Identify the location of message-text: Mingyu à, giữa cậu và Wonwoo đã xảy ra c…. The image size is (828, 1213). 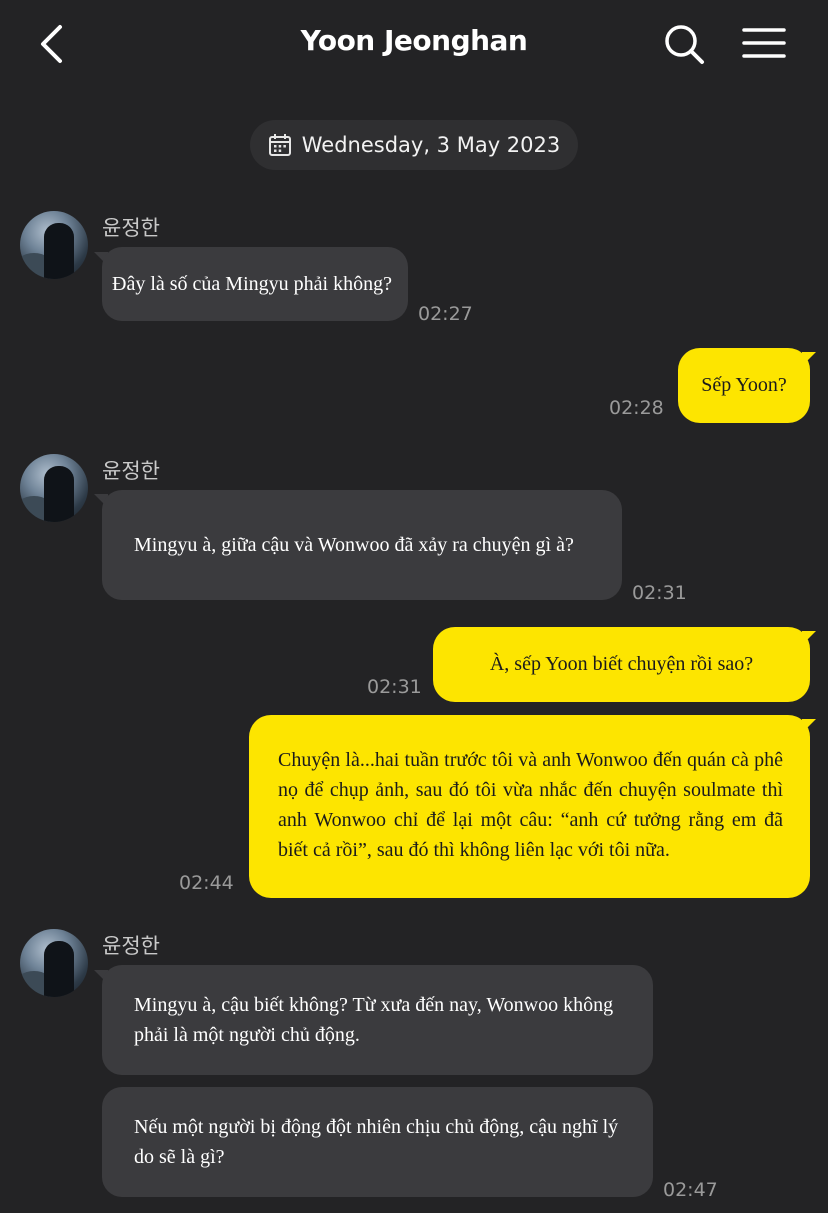
(354, 545).